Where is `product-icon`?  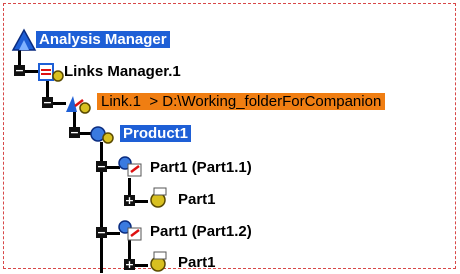
product-icon is located at coordinates (103, 134).